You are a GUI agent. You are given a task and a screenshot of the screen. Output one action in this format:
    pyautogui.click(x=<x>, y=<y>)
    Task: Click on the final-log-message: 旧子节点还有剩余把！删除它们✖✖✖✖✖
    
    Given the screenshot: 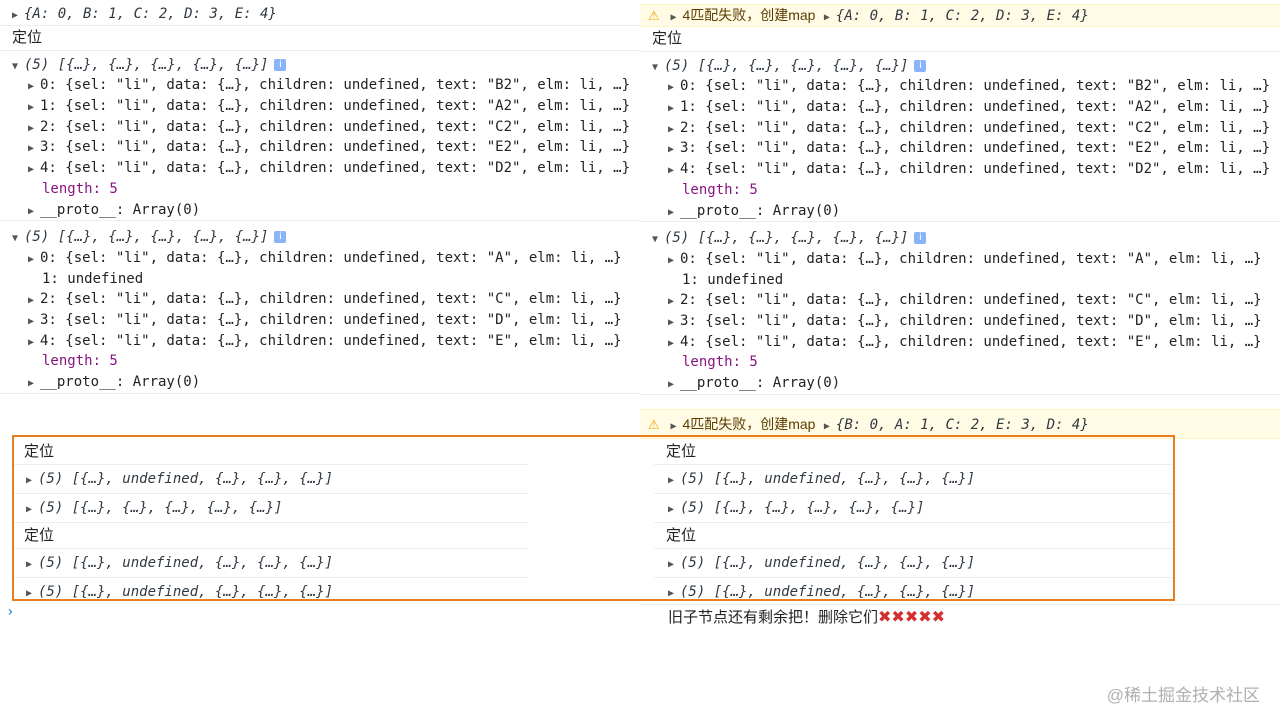 What is the action you would take?
    pyautogui.click(x=807, y=616)
    